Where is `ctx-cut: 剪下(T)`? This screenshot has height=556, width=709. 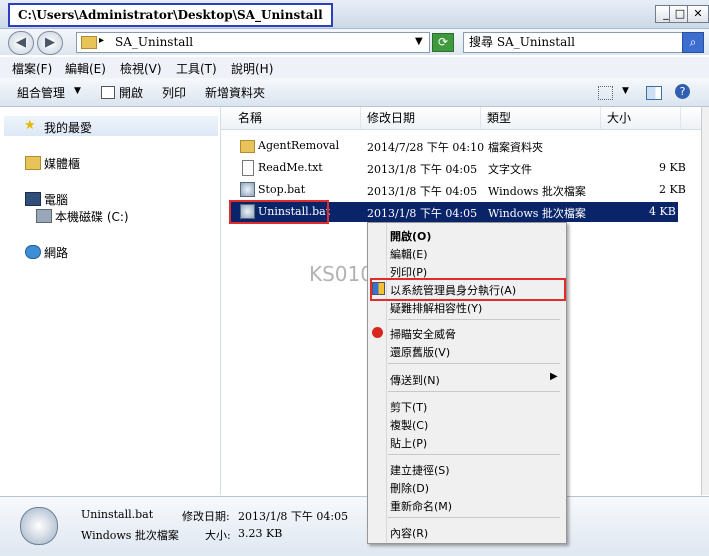
ctx-cut: 剪下(T) is located at coordinates (408, 407).